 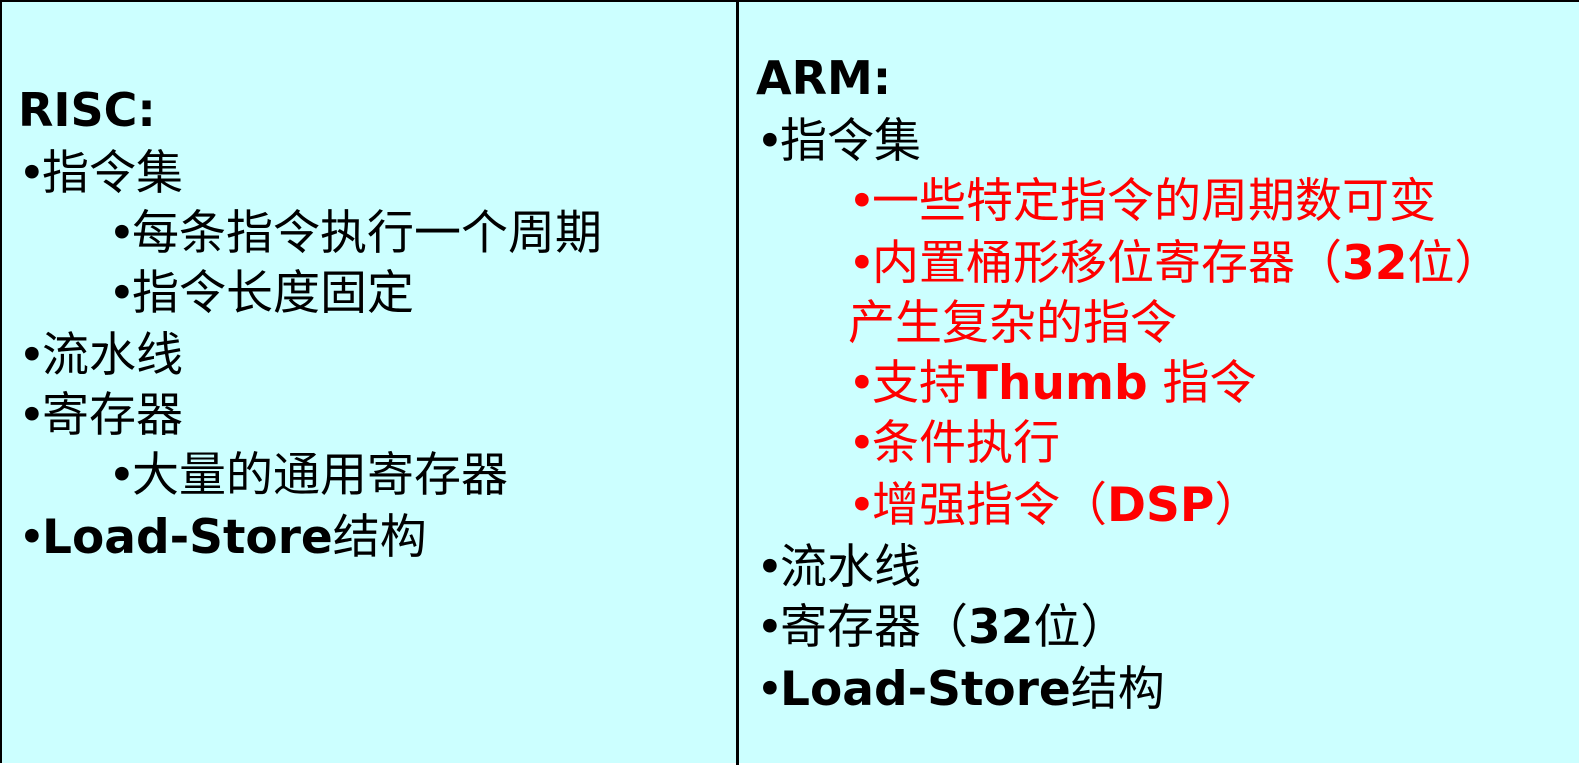 What do you see at coordinates (838, 142) in the screenshot?
I see `arm-item-instruction-set: •指令集` at bounding box center [838, 142].